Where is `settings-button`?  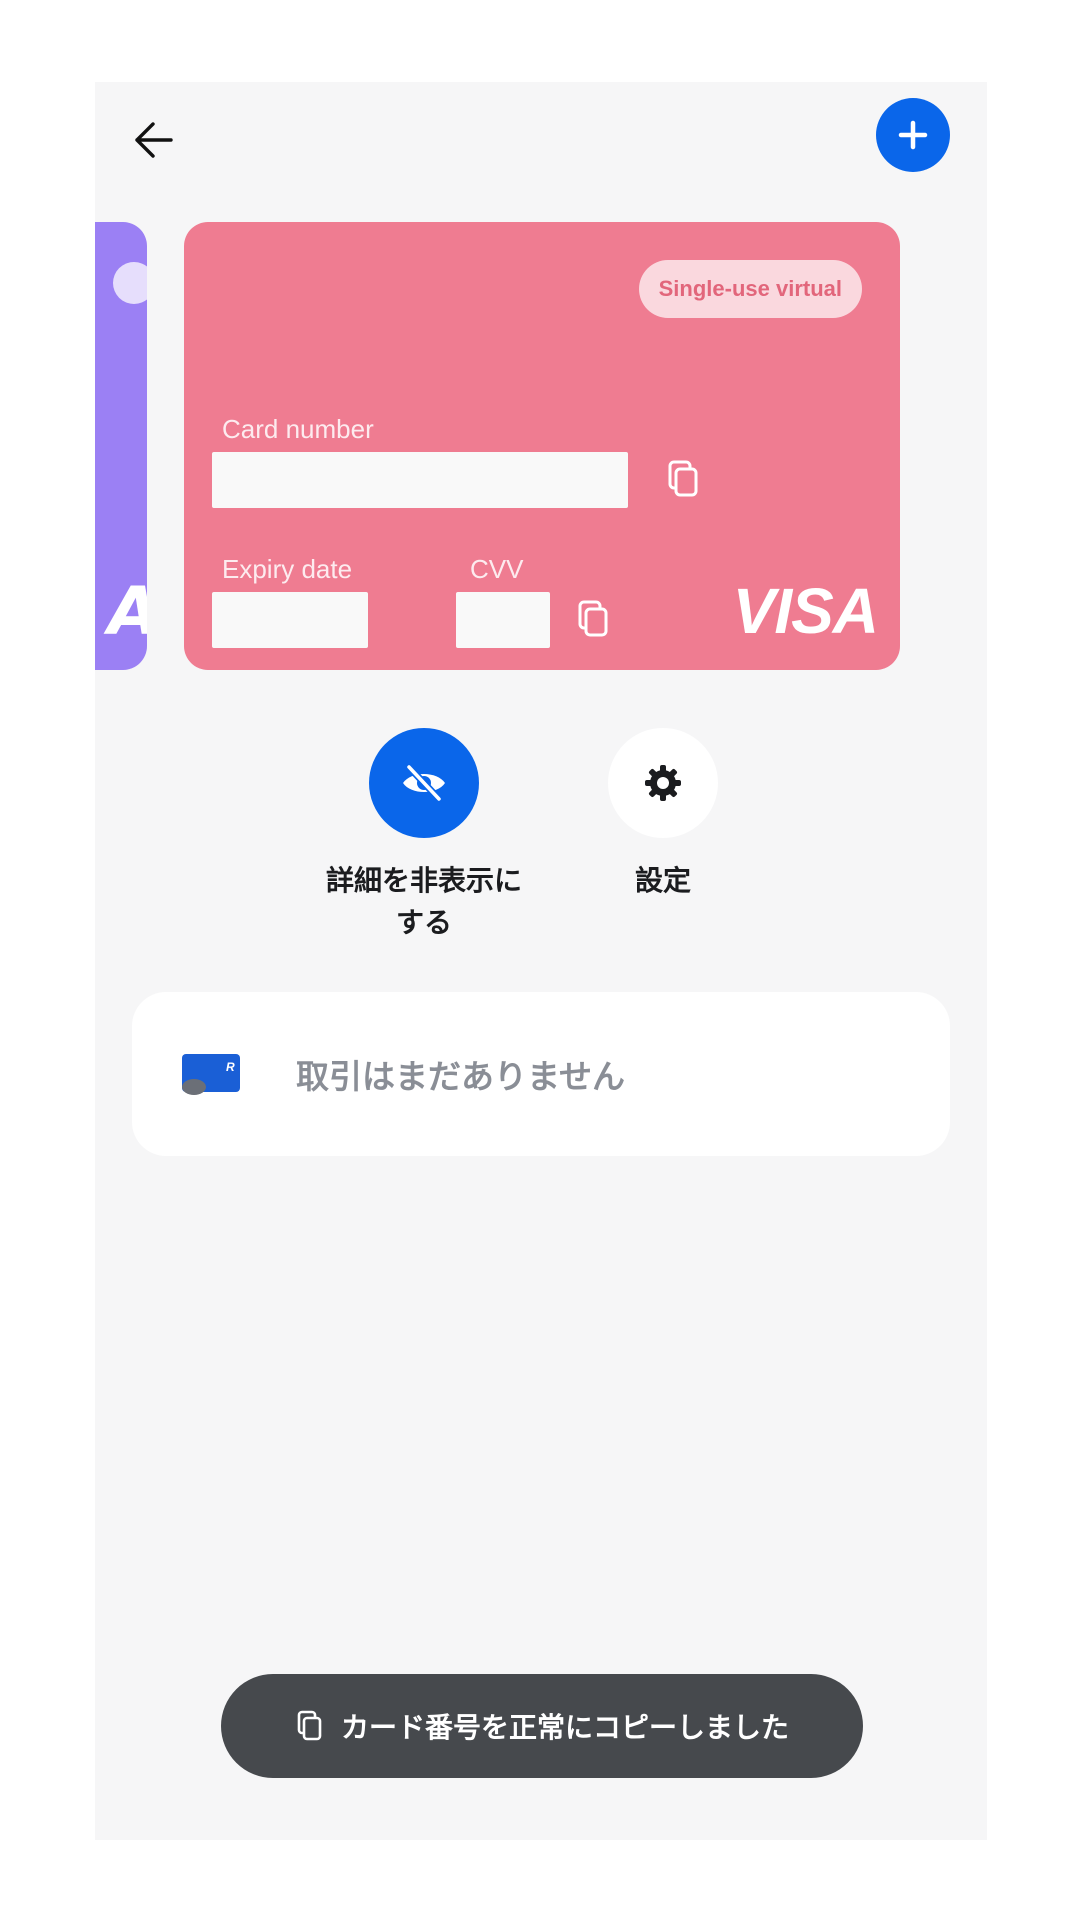
settings-button is located at coordinates (663, 783).